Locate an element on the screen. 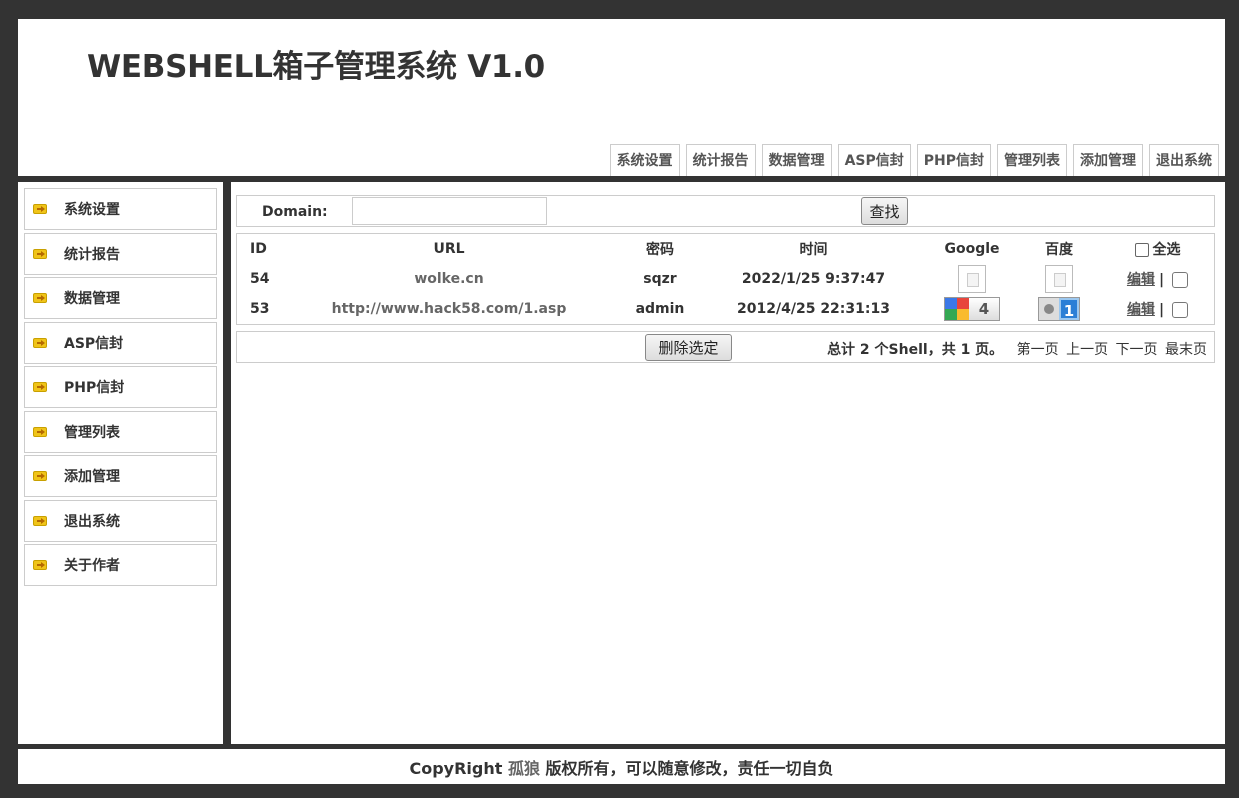  sidebar-item-label: 系统设置 is located at coordinates (92, 210).